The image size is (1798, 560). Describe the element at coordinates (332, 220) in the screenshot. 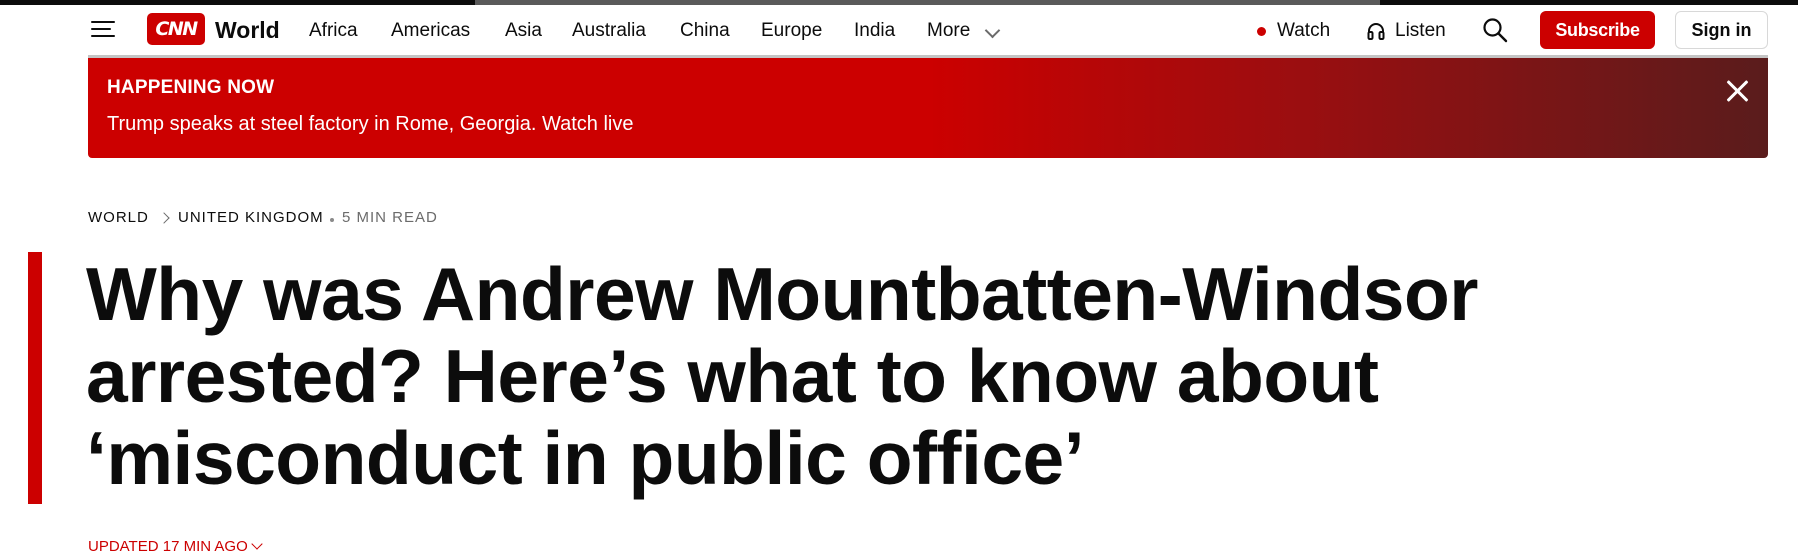

I see `separator-dot` at that location.